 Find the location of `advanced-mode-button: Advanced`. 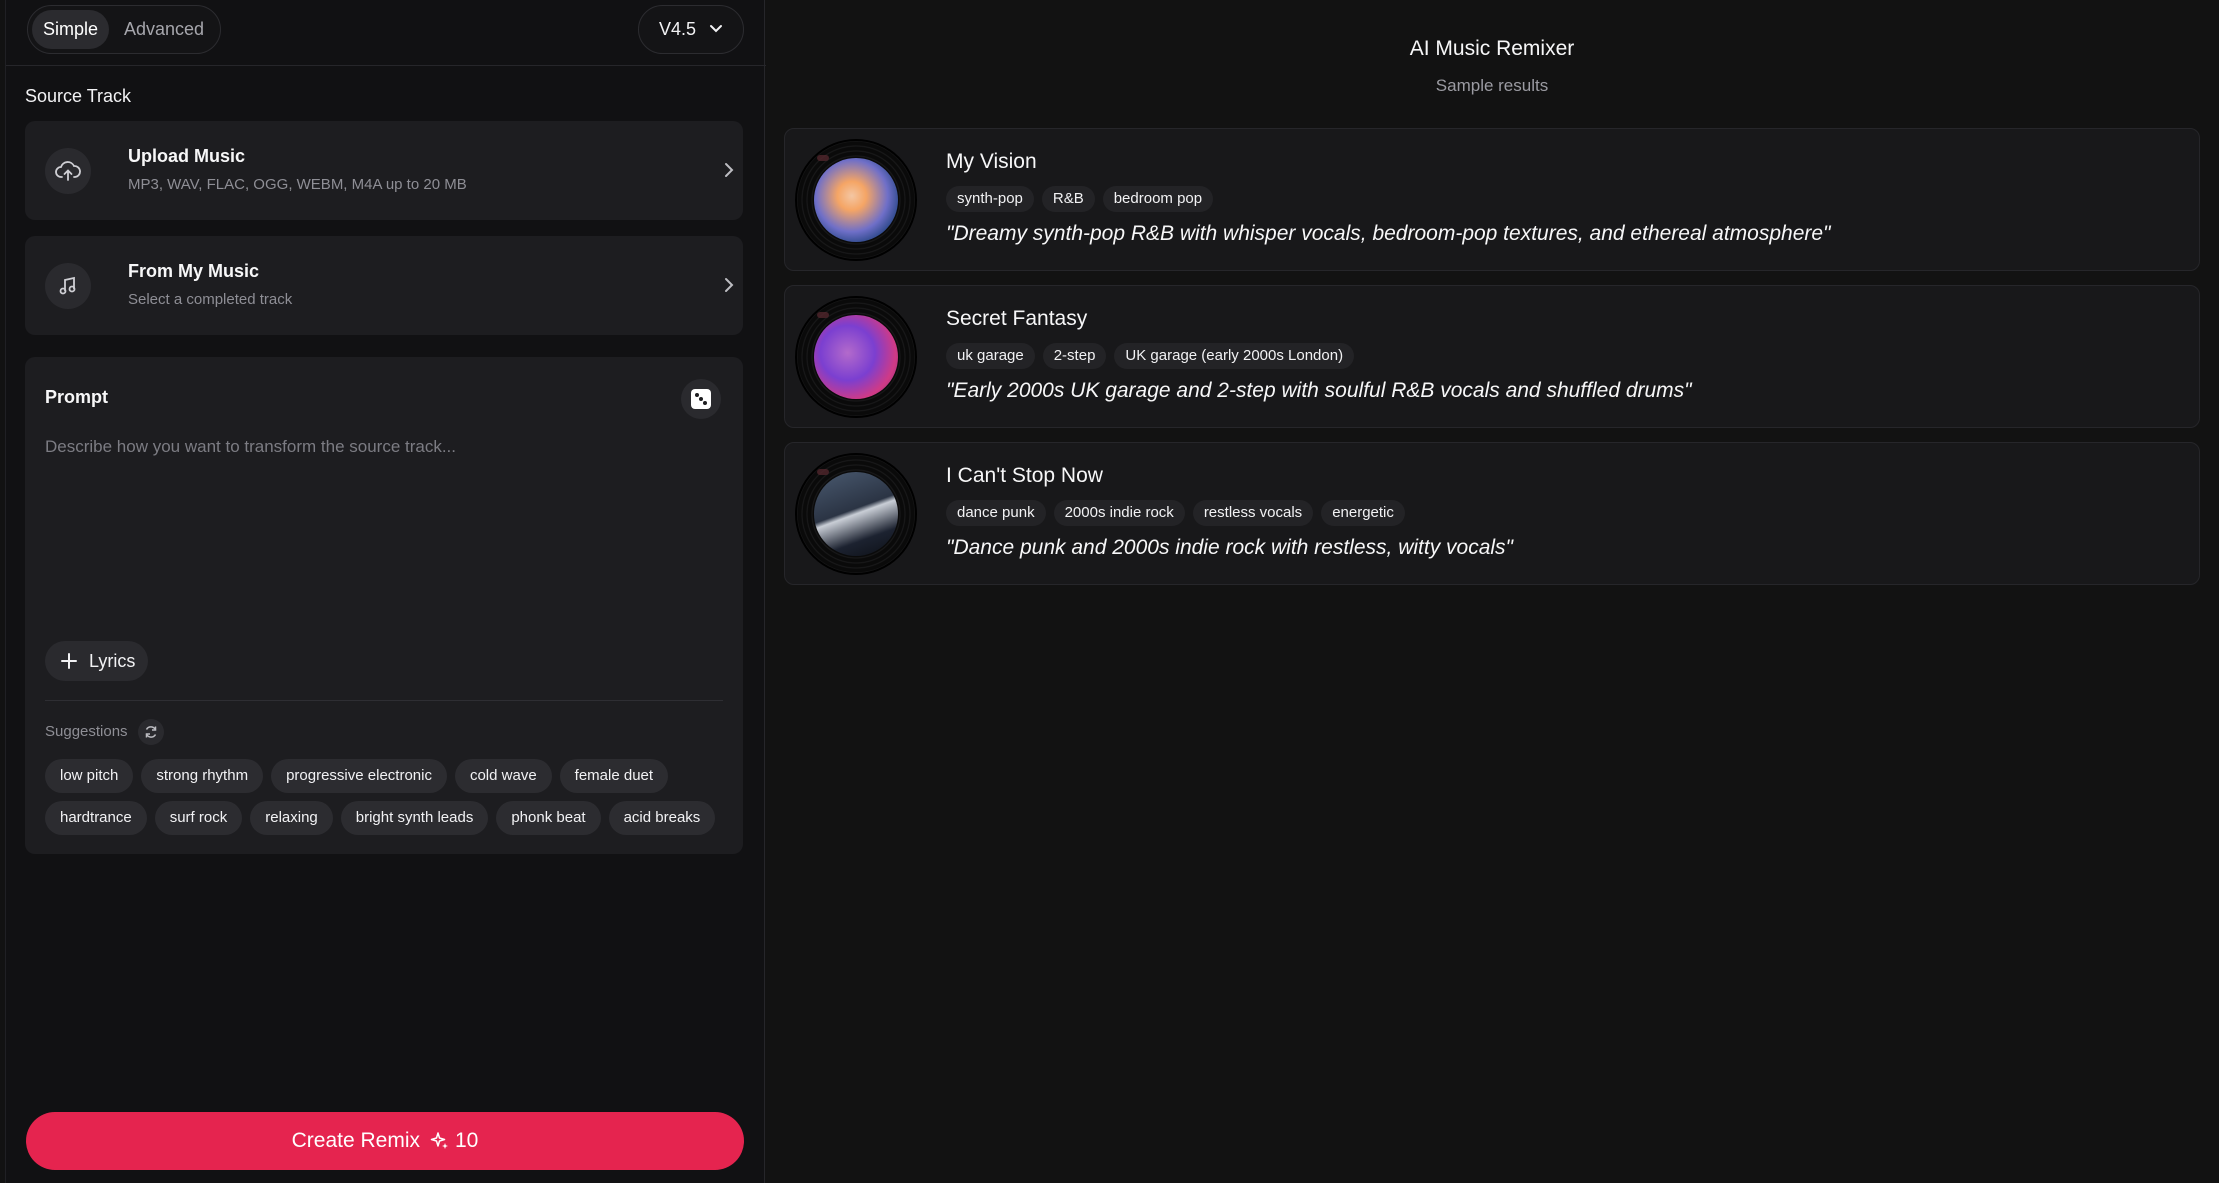

advanced-mode-button: Advanced is located at coordinates (164, 29).